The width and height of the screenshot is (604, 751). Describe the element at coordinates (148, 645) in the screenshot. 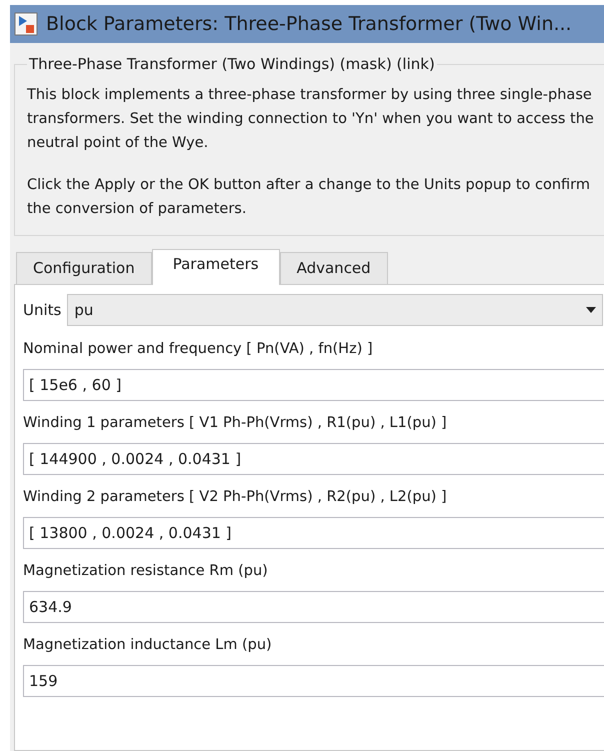

I see `field-label: Magnetization inductance Lm (pu)` at that location.